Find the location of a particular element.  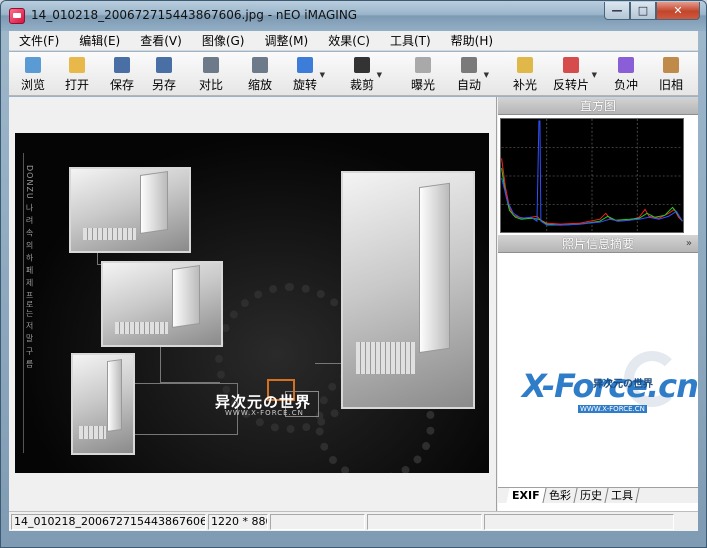

photo-info-title: 照片信息摘要 is located at coordinates (597, 244).